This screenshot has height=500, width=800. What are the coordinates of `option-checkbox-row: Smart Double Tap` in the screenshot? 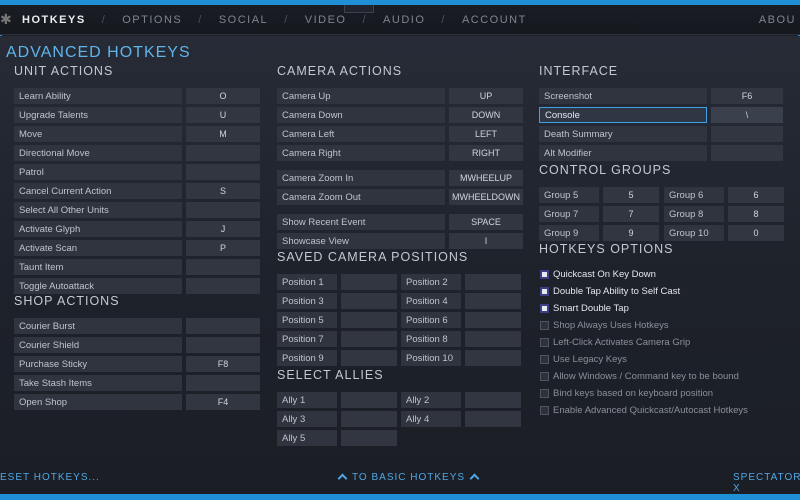 It's located at (584, 308).